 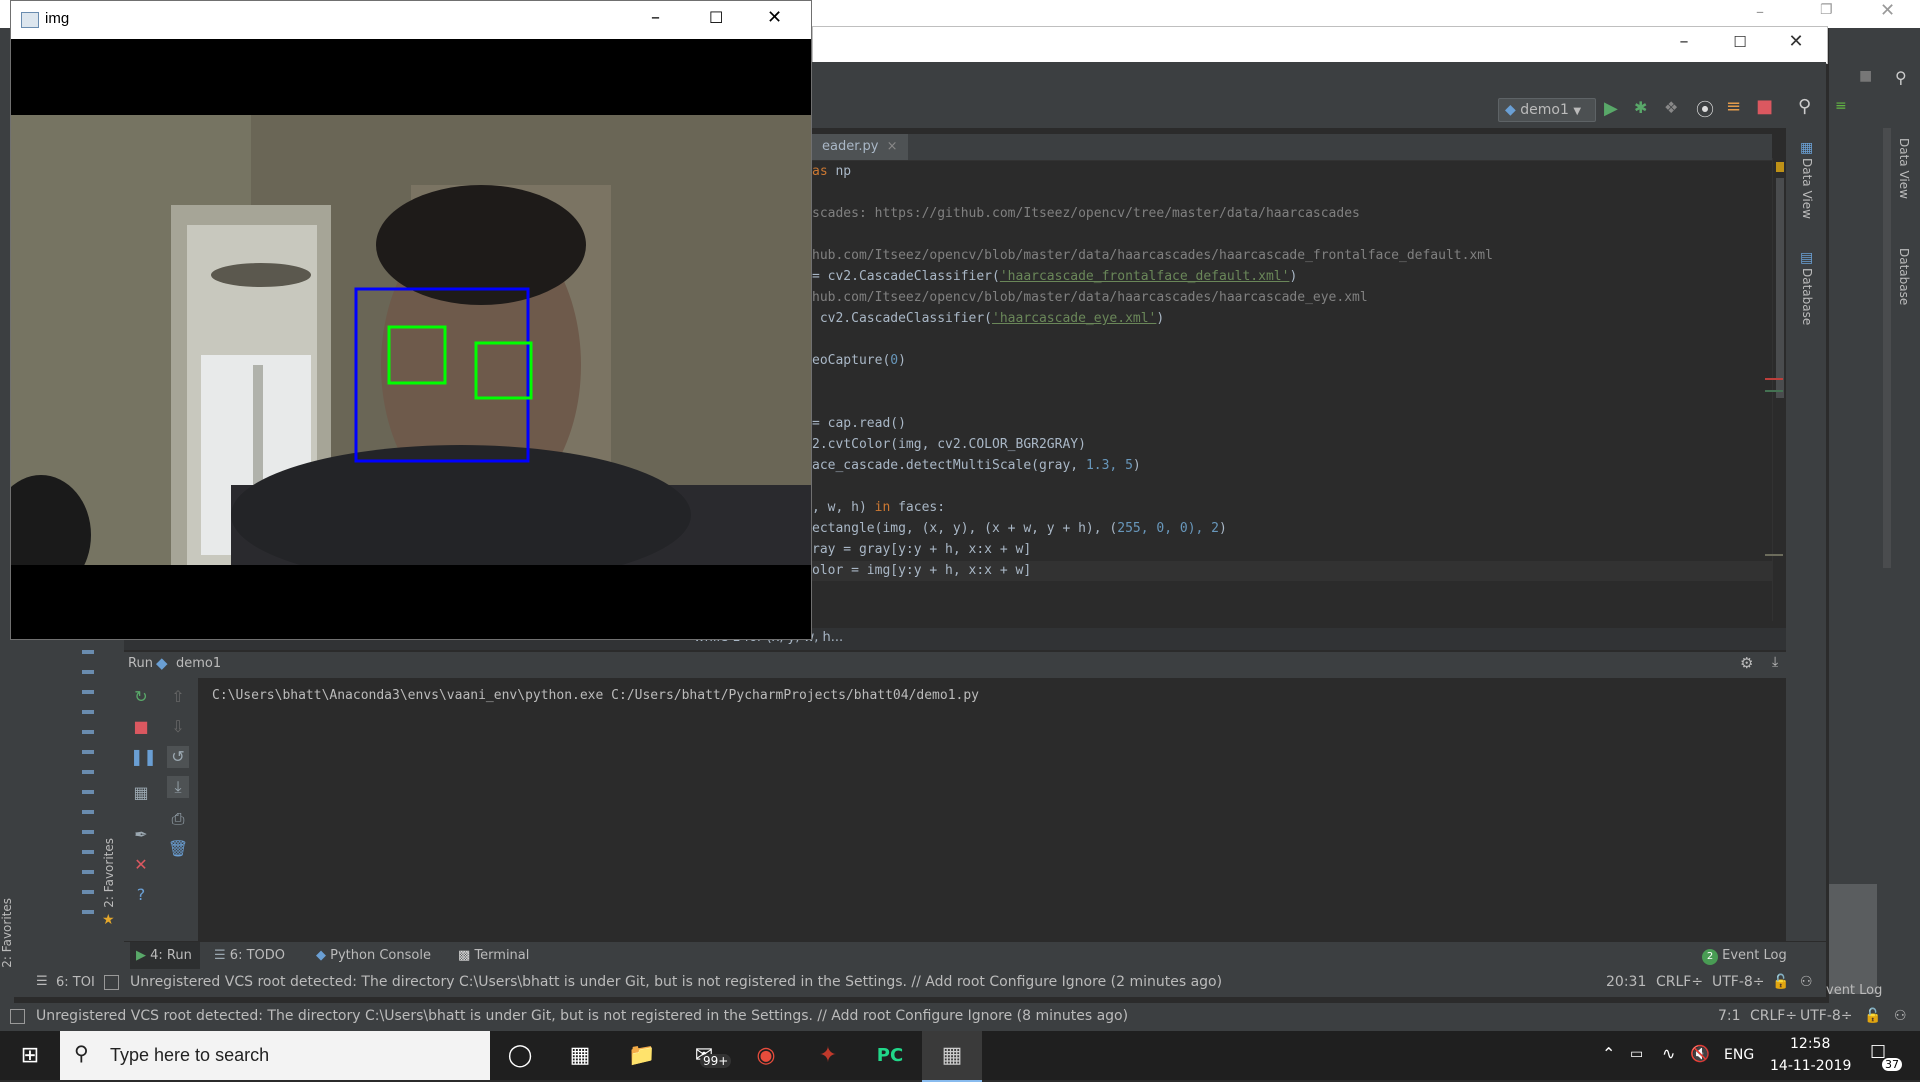 What do you see at coordinates (1547, 110) in the screenshot?
I see `run-config-dropdown: ◆ demo1 ▼` at bounding box center [1547, 110].